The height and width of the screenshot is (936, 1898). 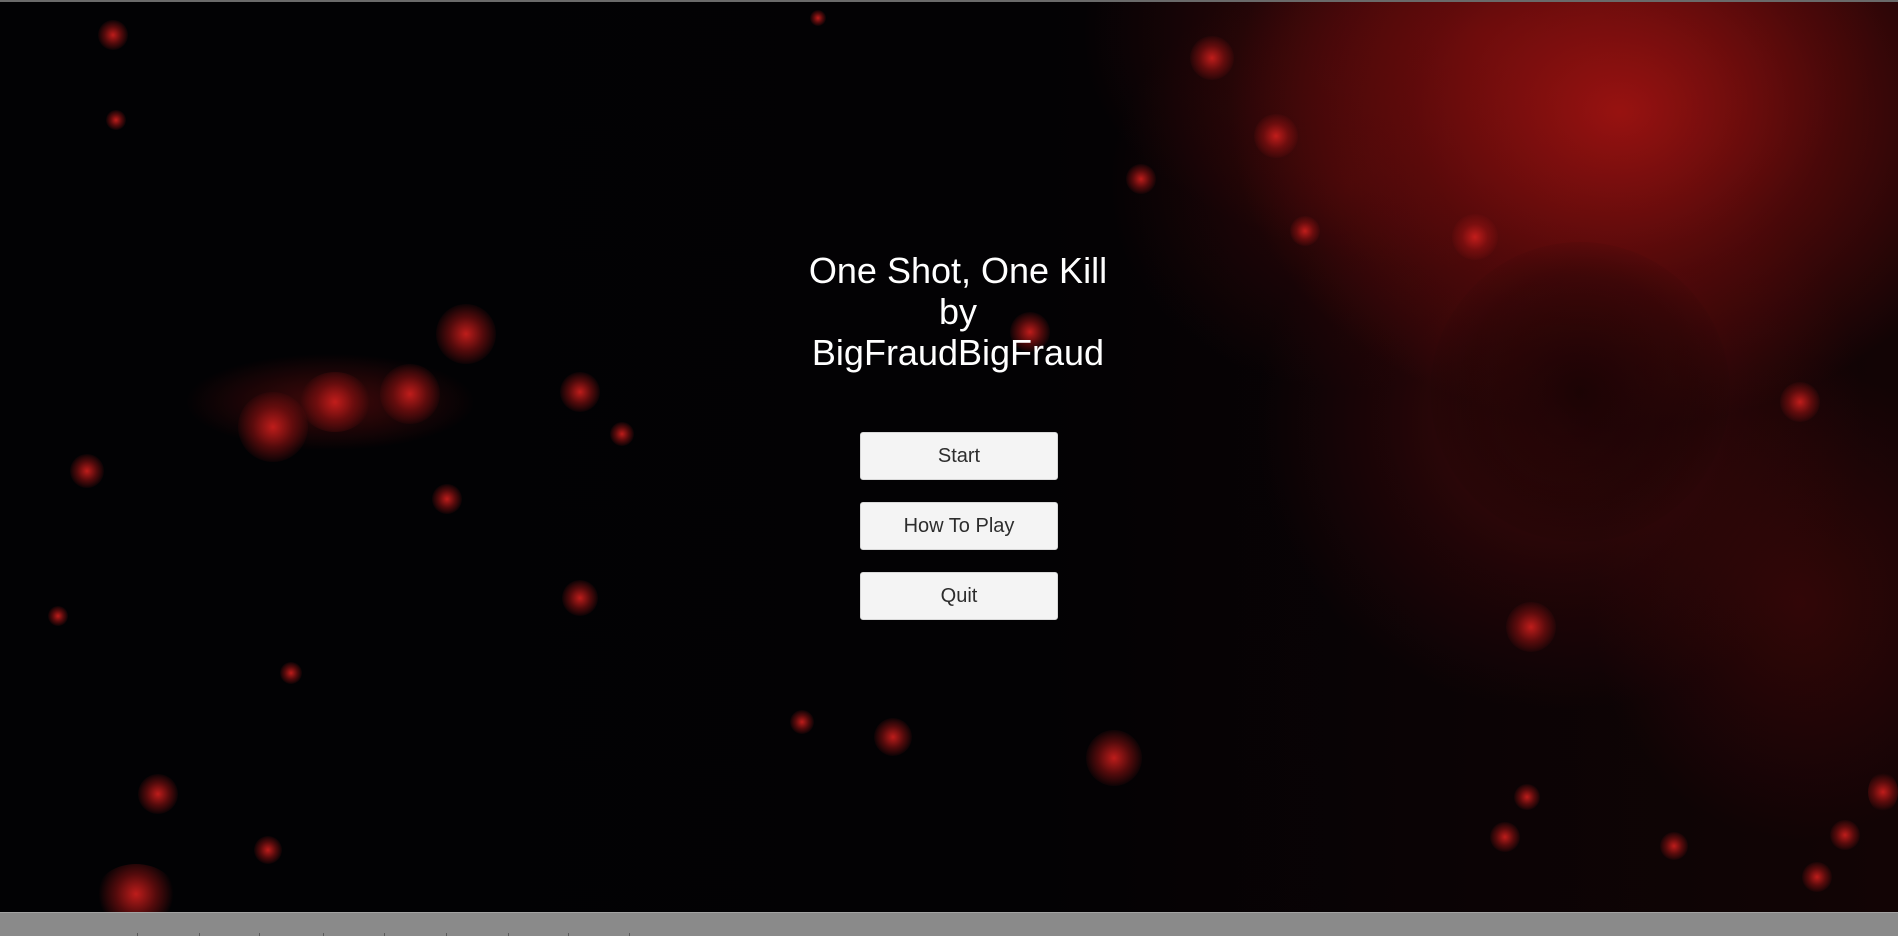 I want to click on how-to-play-button: How To Play, so click(x=959, y=526).